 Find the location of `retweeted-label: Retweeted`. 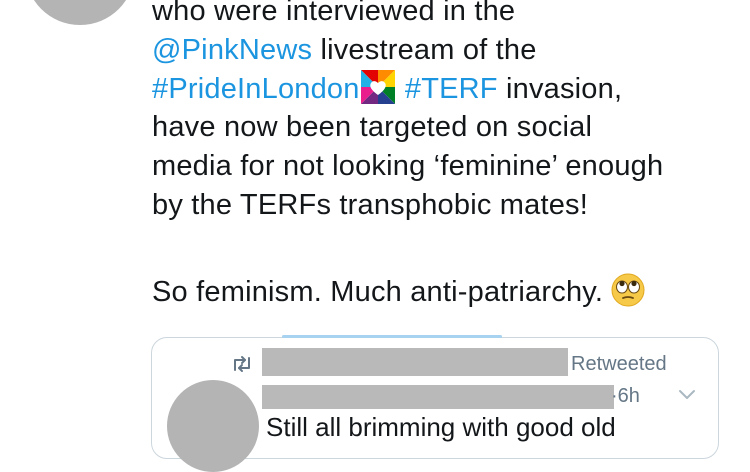

retweeted-label: Retweeted is located at coordinates (619, 364).